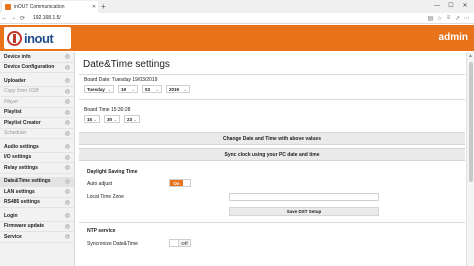 The image size is (474, 266). Describe the element at coordinates (22, 122) in the screenshot. I see `sidebar-item-label: Playlist Creator` at that location.